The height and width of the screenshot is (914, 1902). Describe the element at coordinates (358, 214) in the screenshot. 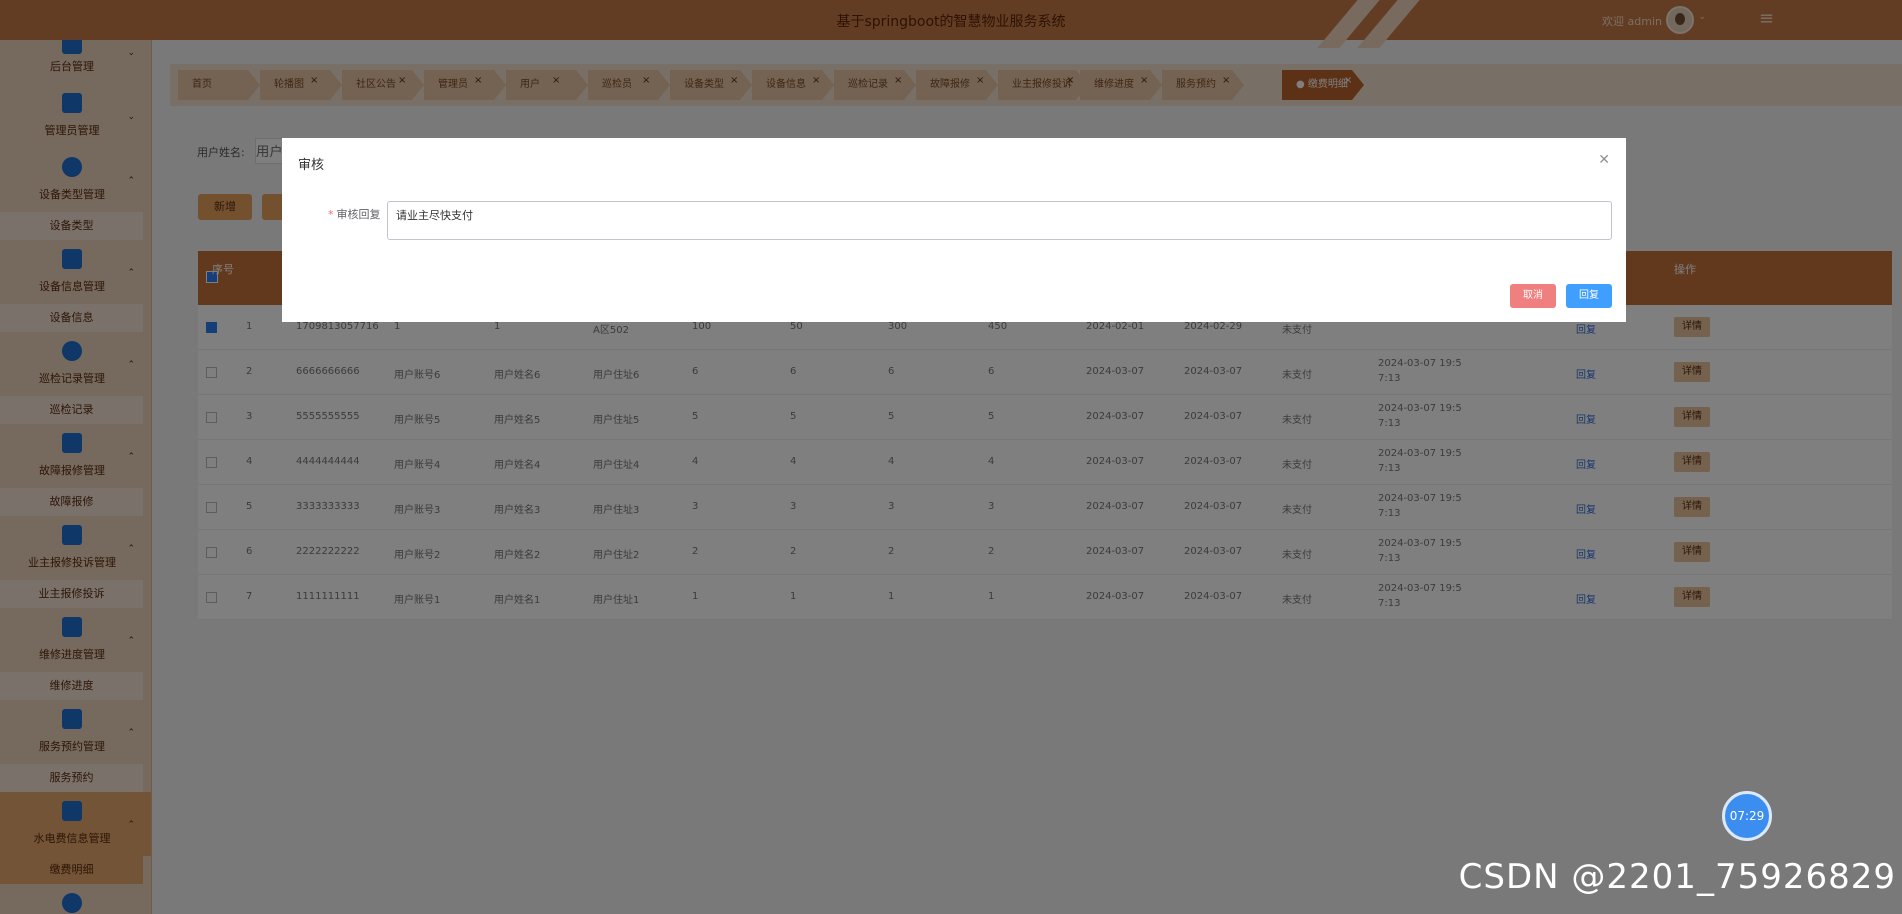

I see `reply-field-label-text: 审核回复` at that location.